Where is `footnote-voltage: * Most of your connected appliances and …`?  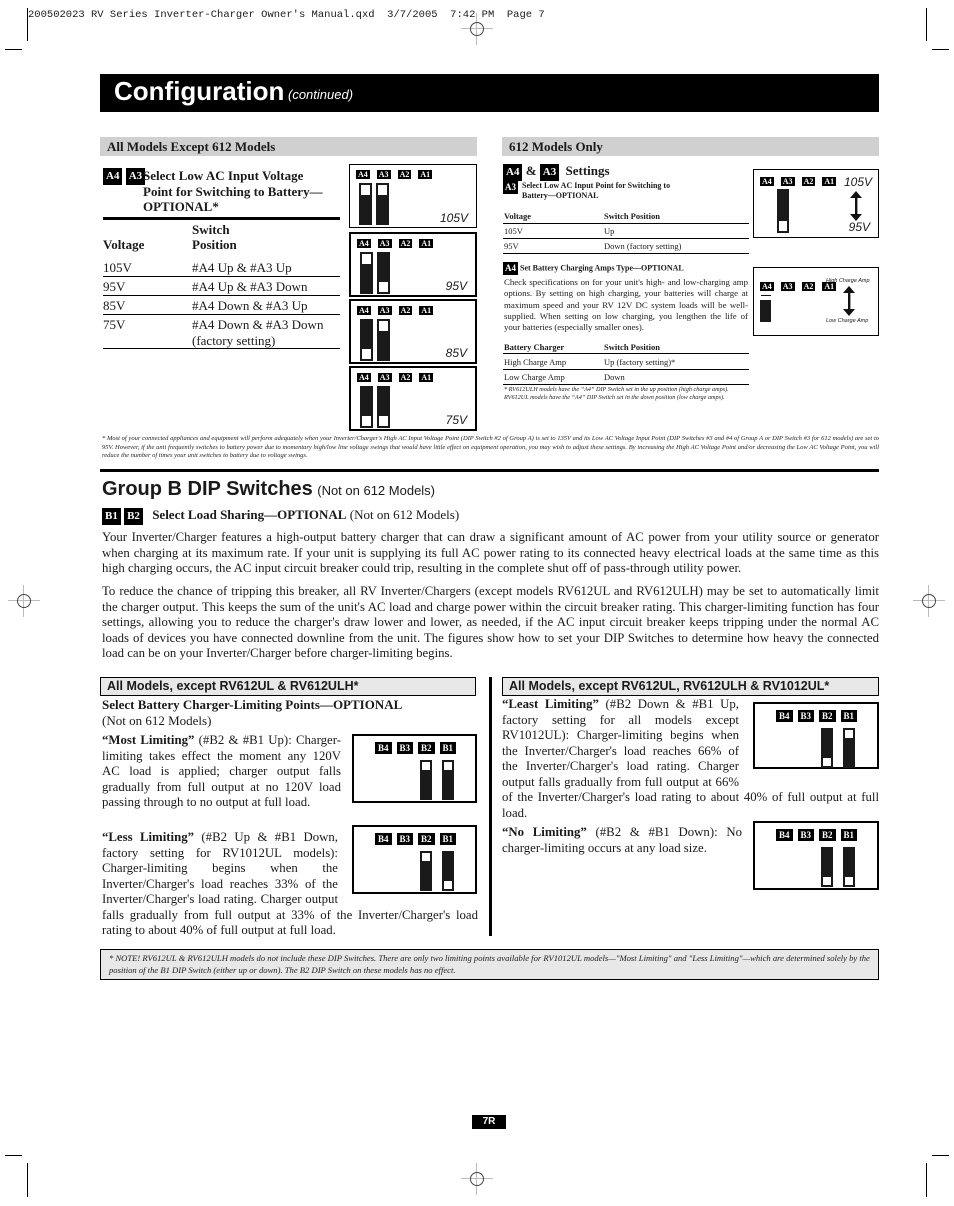 footnote-voltage: * Most of your connected appliances and … is located at coordinates (490, 447).